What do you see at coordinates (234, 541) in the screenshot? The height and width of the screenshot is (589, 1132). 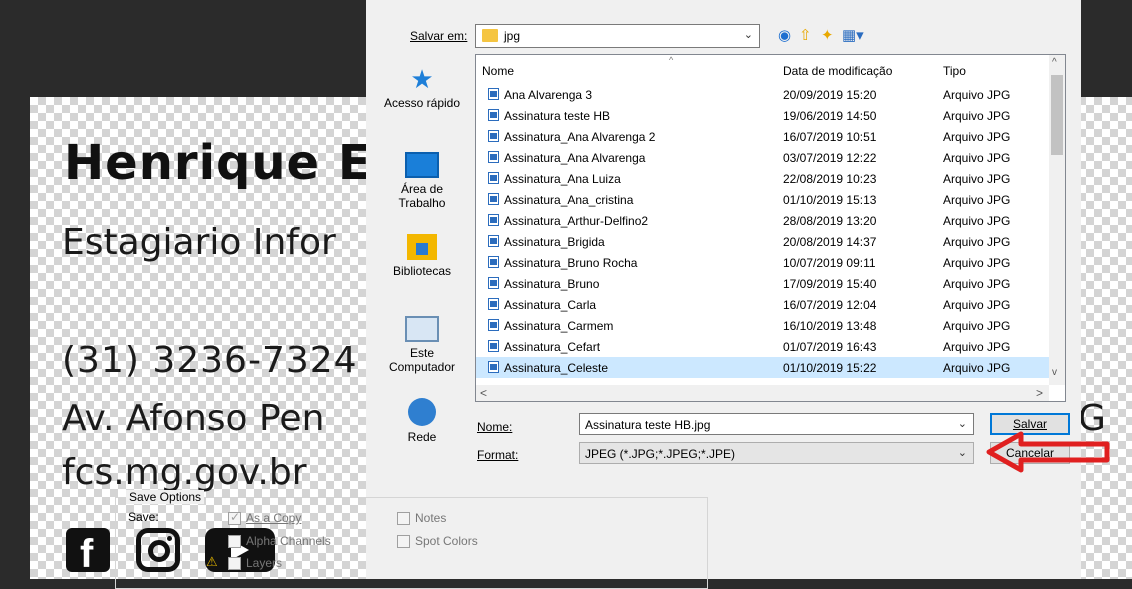 I see `alpha-channels-checkbox` at bounding box center [234, 541].